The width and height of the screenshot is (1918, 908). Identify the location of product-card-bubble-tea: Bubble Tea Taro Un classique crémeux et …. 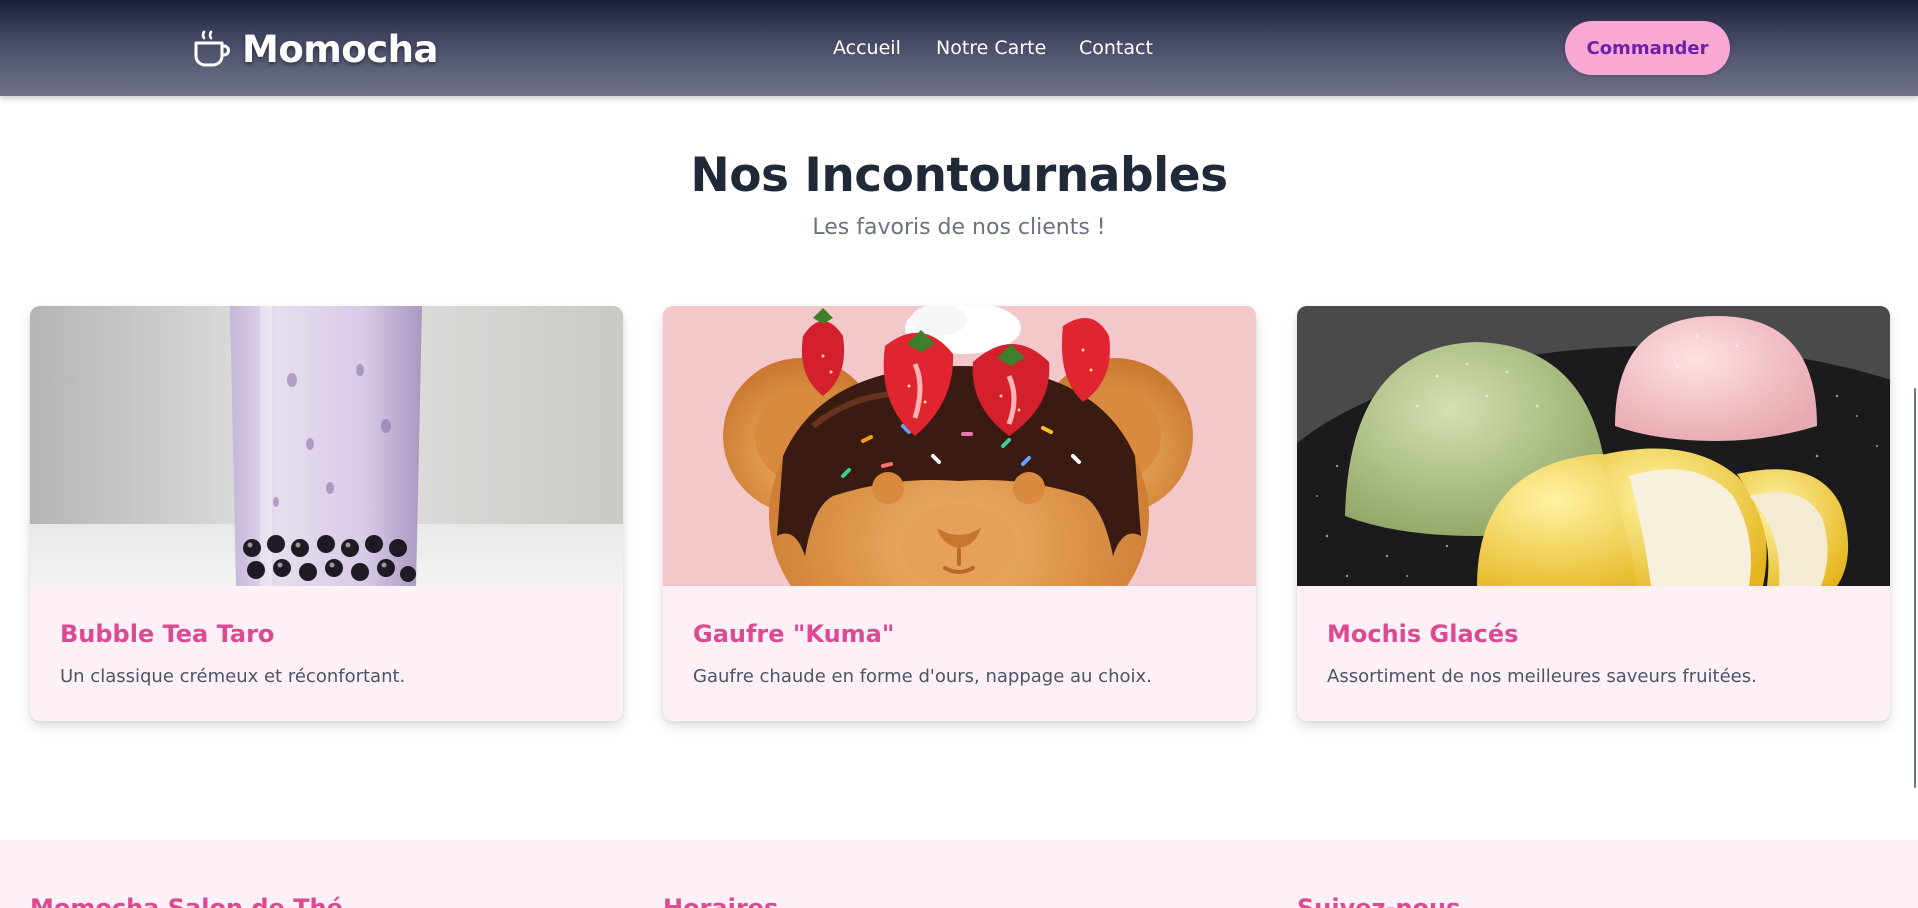
(326, 513).